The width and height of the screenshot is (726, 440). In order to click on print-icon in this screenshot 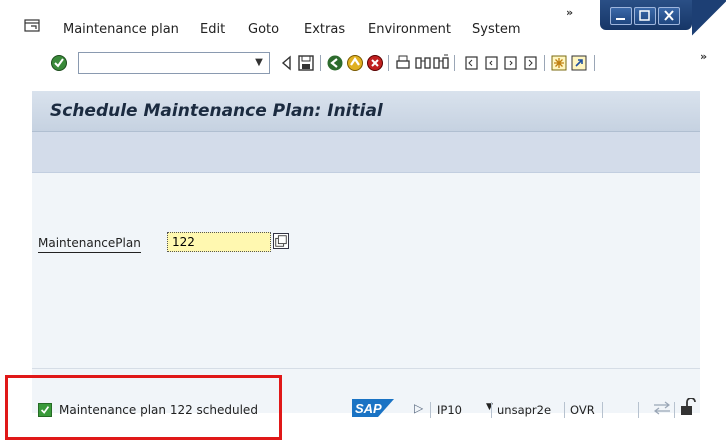, I will do `click(403, 63)`.